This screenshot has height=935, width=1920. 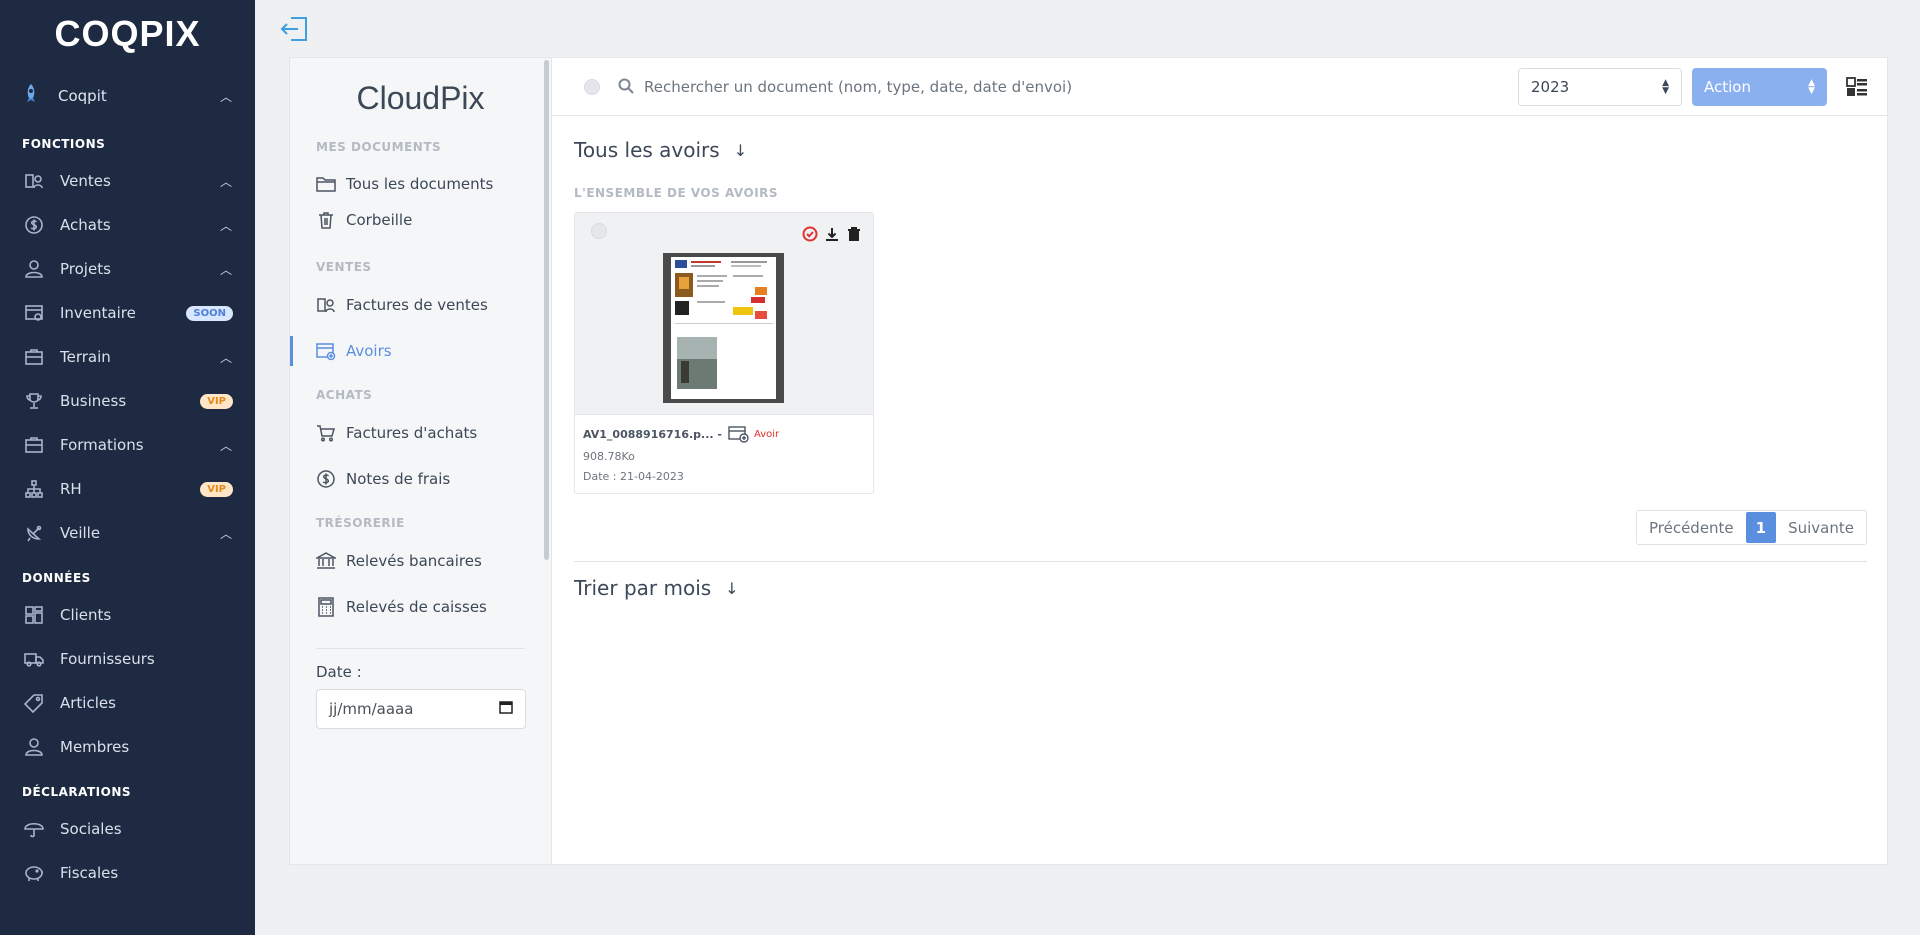 I want to click on pagination-page-1: 1, so click(x=1761, y=527).